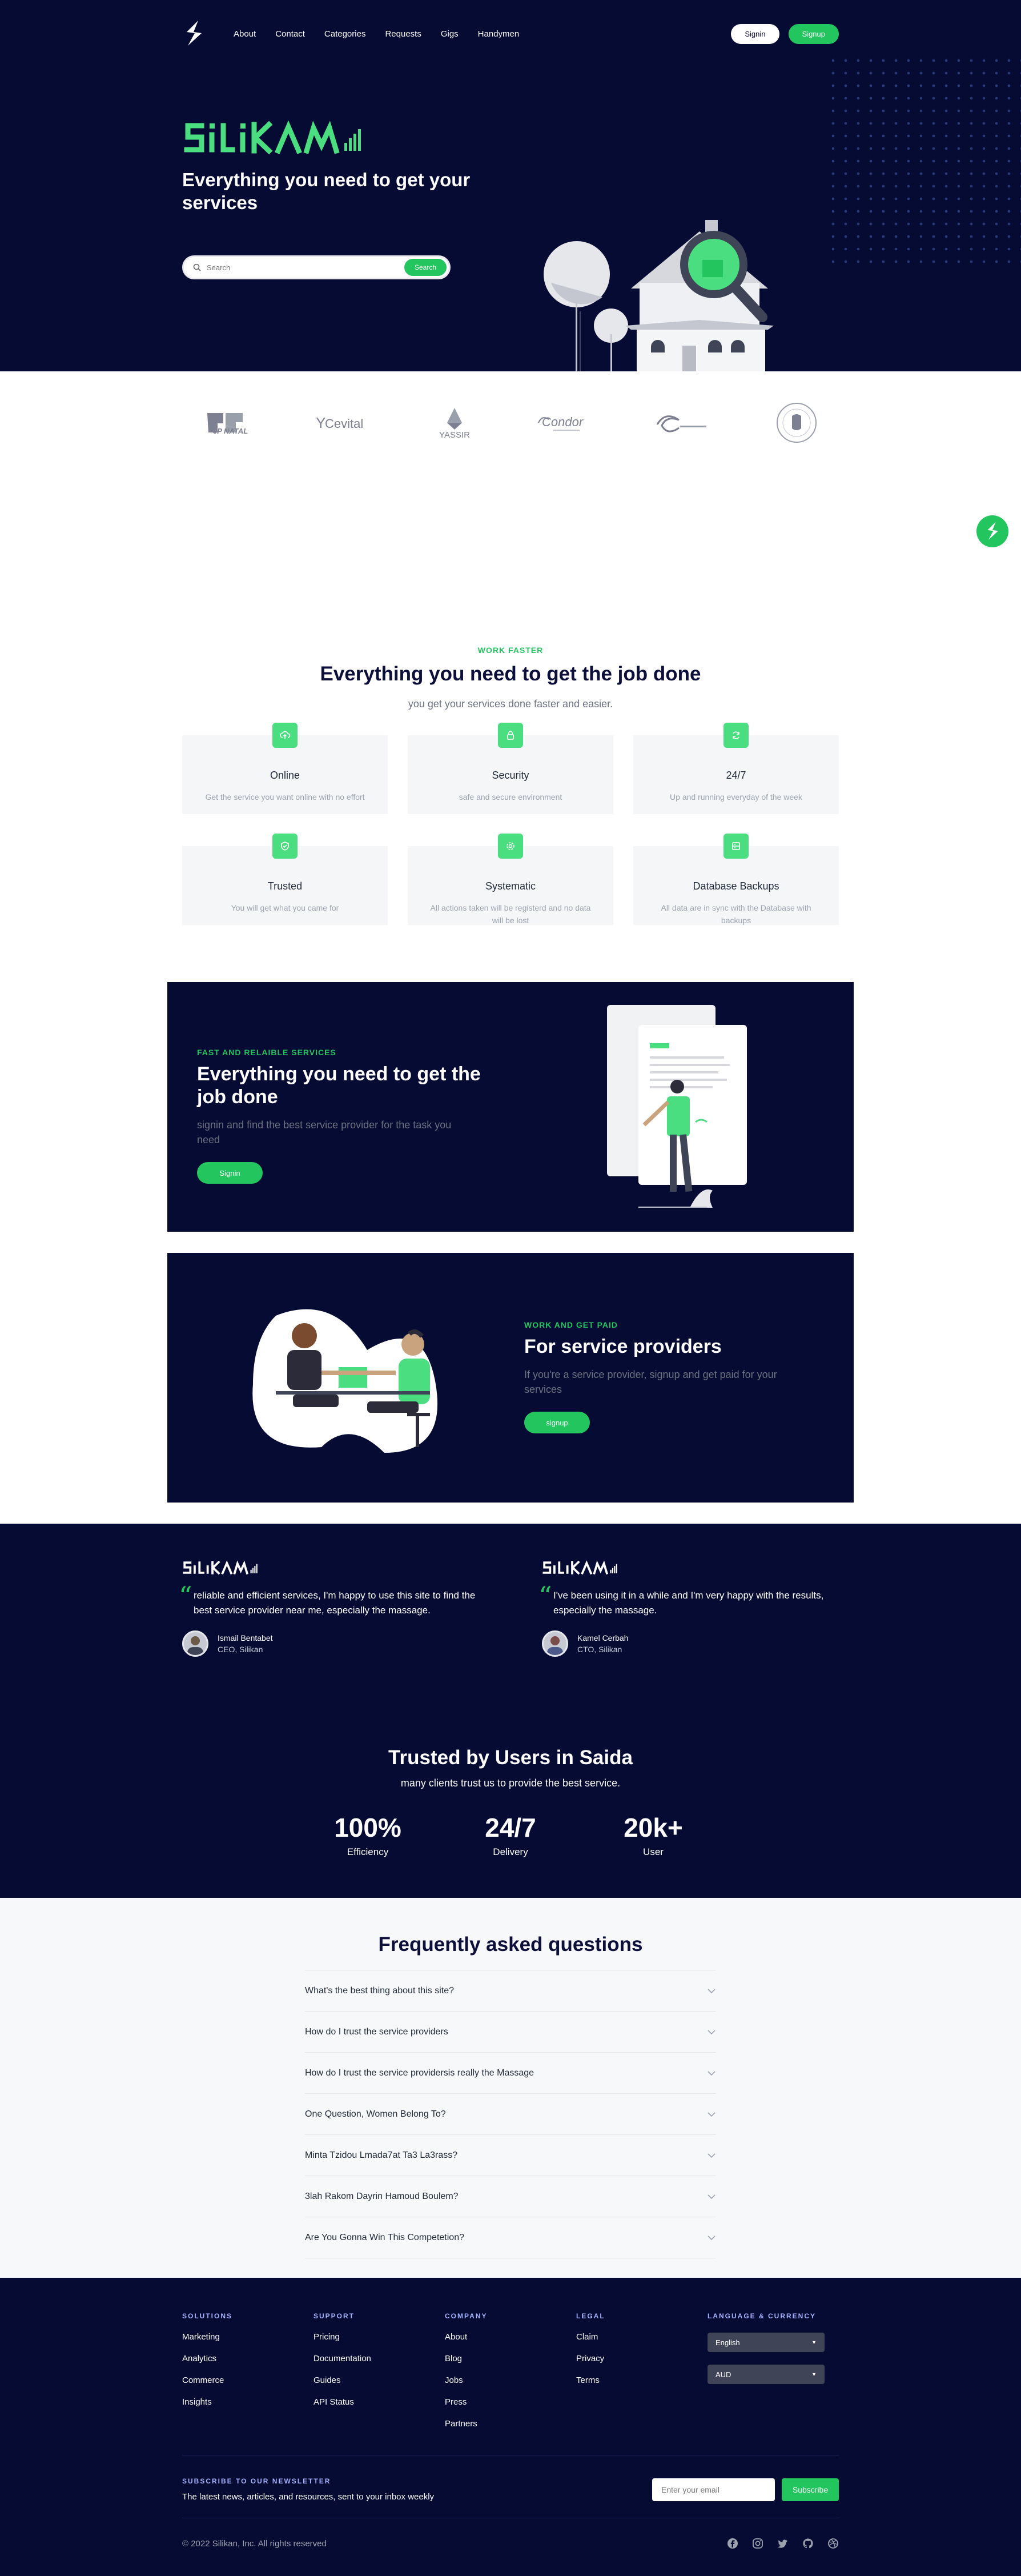 The width and height of the screenshot is (1021, 2576). What do you see at coordinates (510, 797) in the screenshot?
I see `feature-desc: safe and secure environment` at bounding box center [510, 797].